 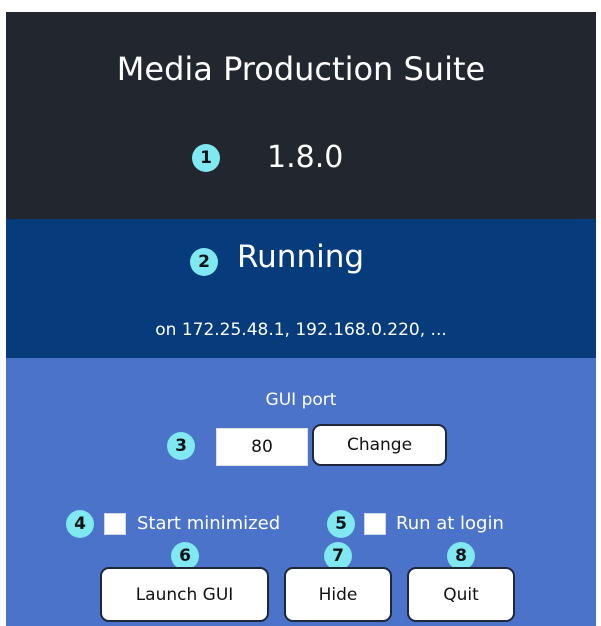 What do you see at coordinates (115, 524) in the screenshot?
I see `start-minimized-checkbox` at bounding box center [115, 524].